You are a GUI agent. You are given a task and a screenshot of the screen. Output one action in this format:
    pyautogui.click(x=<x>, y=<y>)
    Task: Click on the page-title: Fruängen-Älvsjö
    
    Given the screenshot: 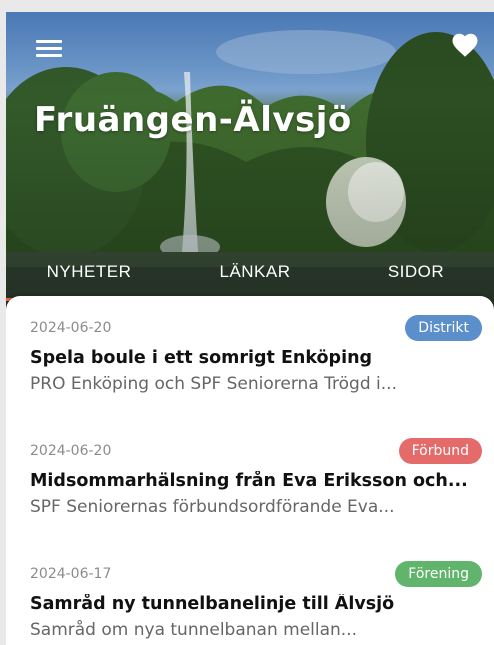 What is the action you would take?
    pyautogui.click(x=193, y=120)
    